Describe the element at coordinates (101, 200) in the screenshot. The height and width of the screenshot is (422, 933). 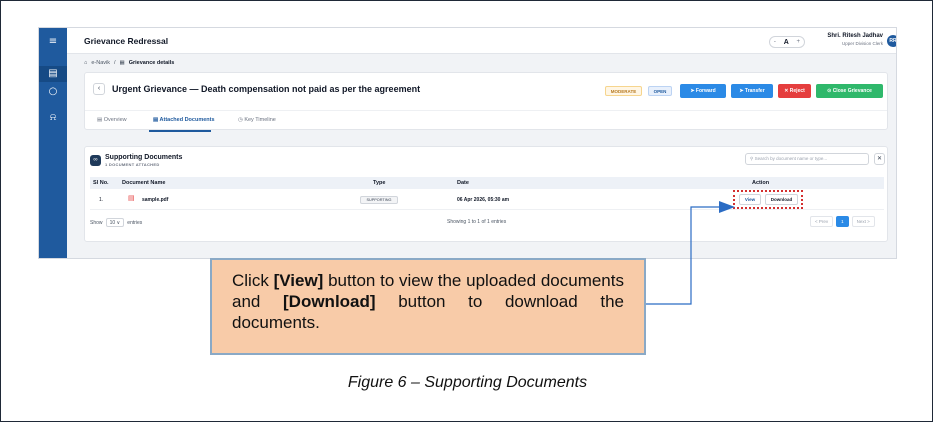
I see `cell-sl-no: 1.` at that location.